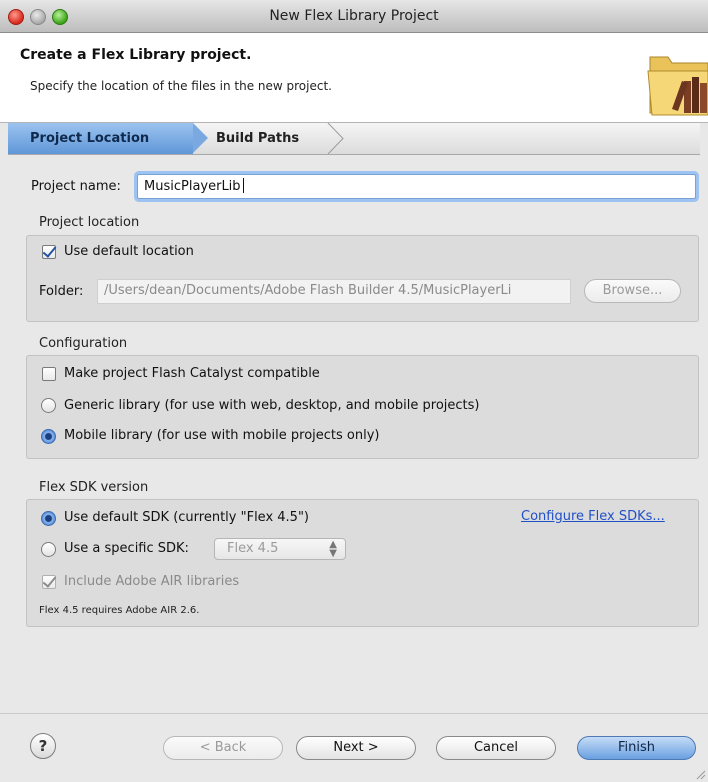 This screenshot has width=708, height=782. I want to click on zoom-window-icon, so click(60, 17).